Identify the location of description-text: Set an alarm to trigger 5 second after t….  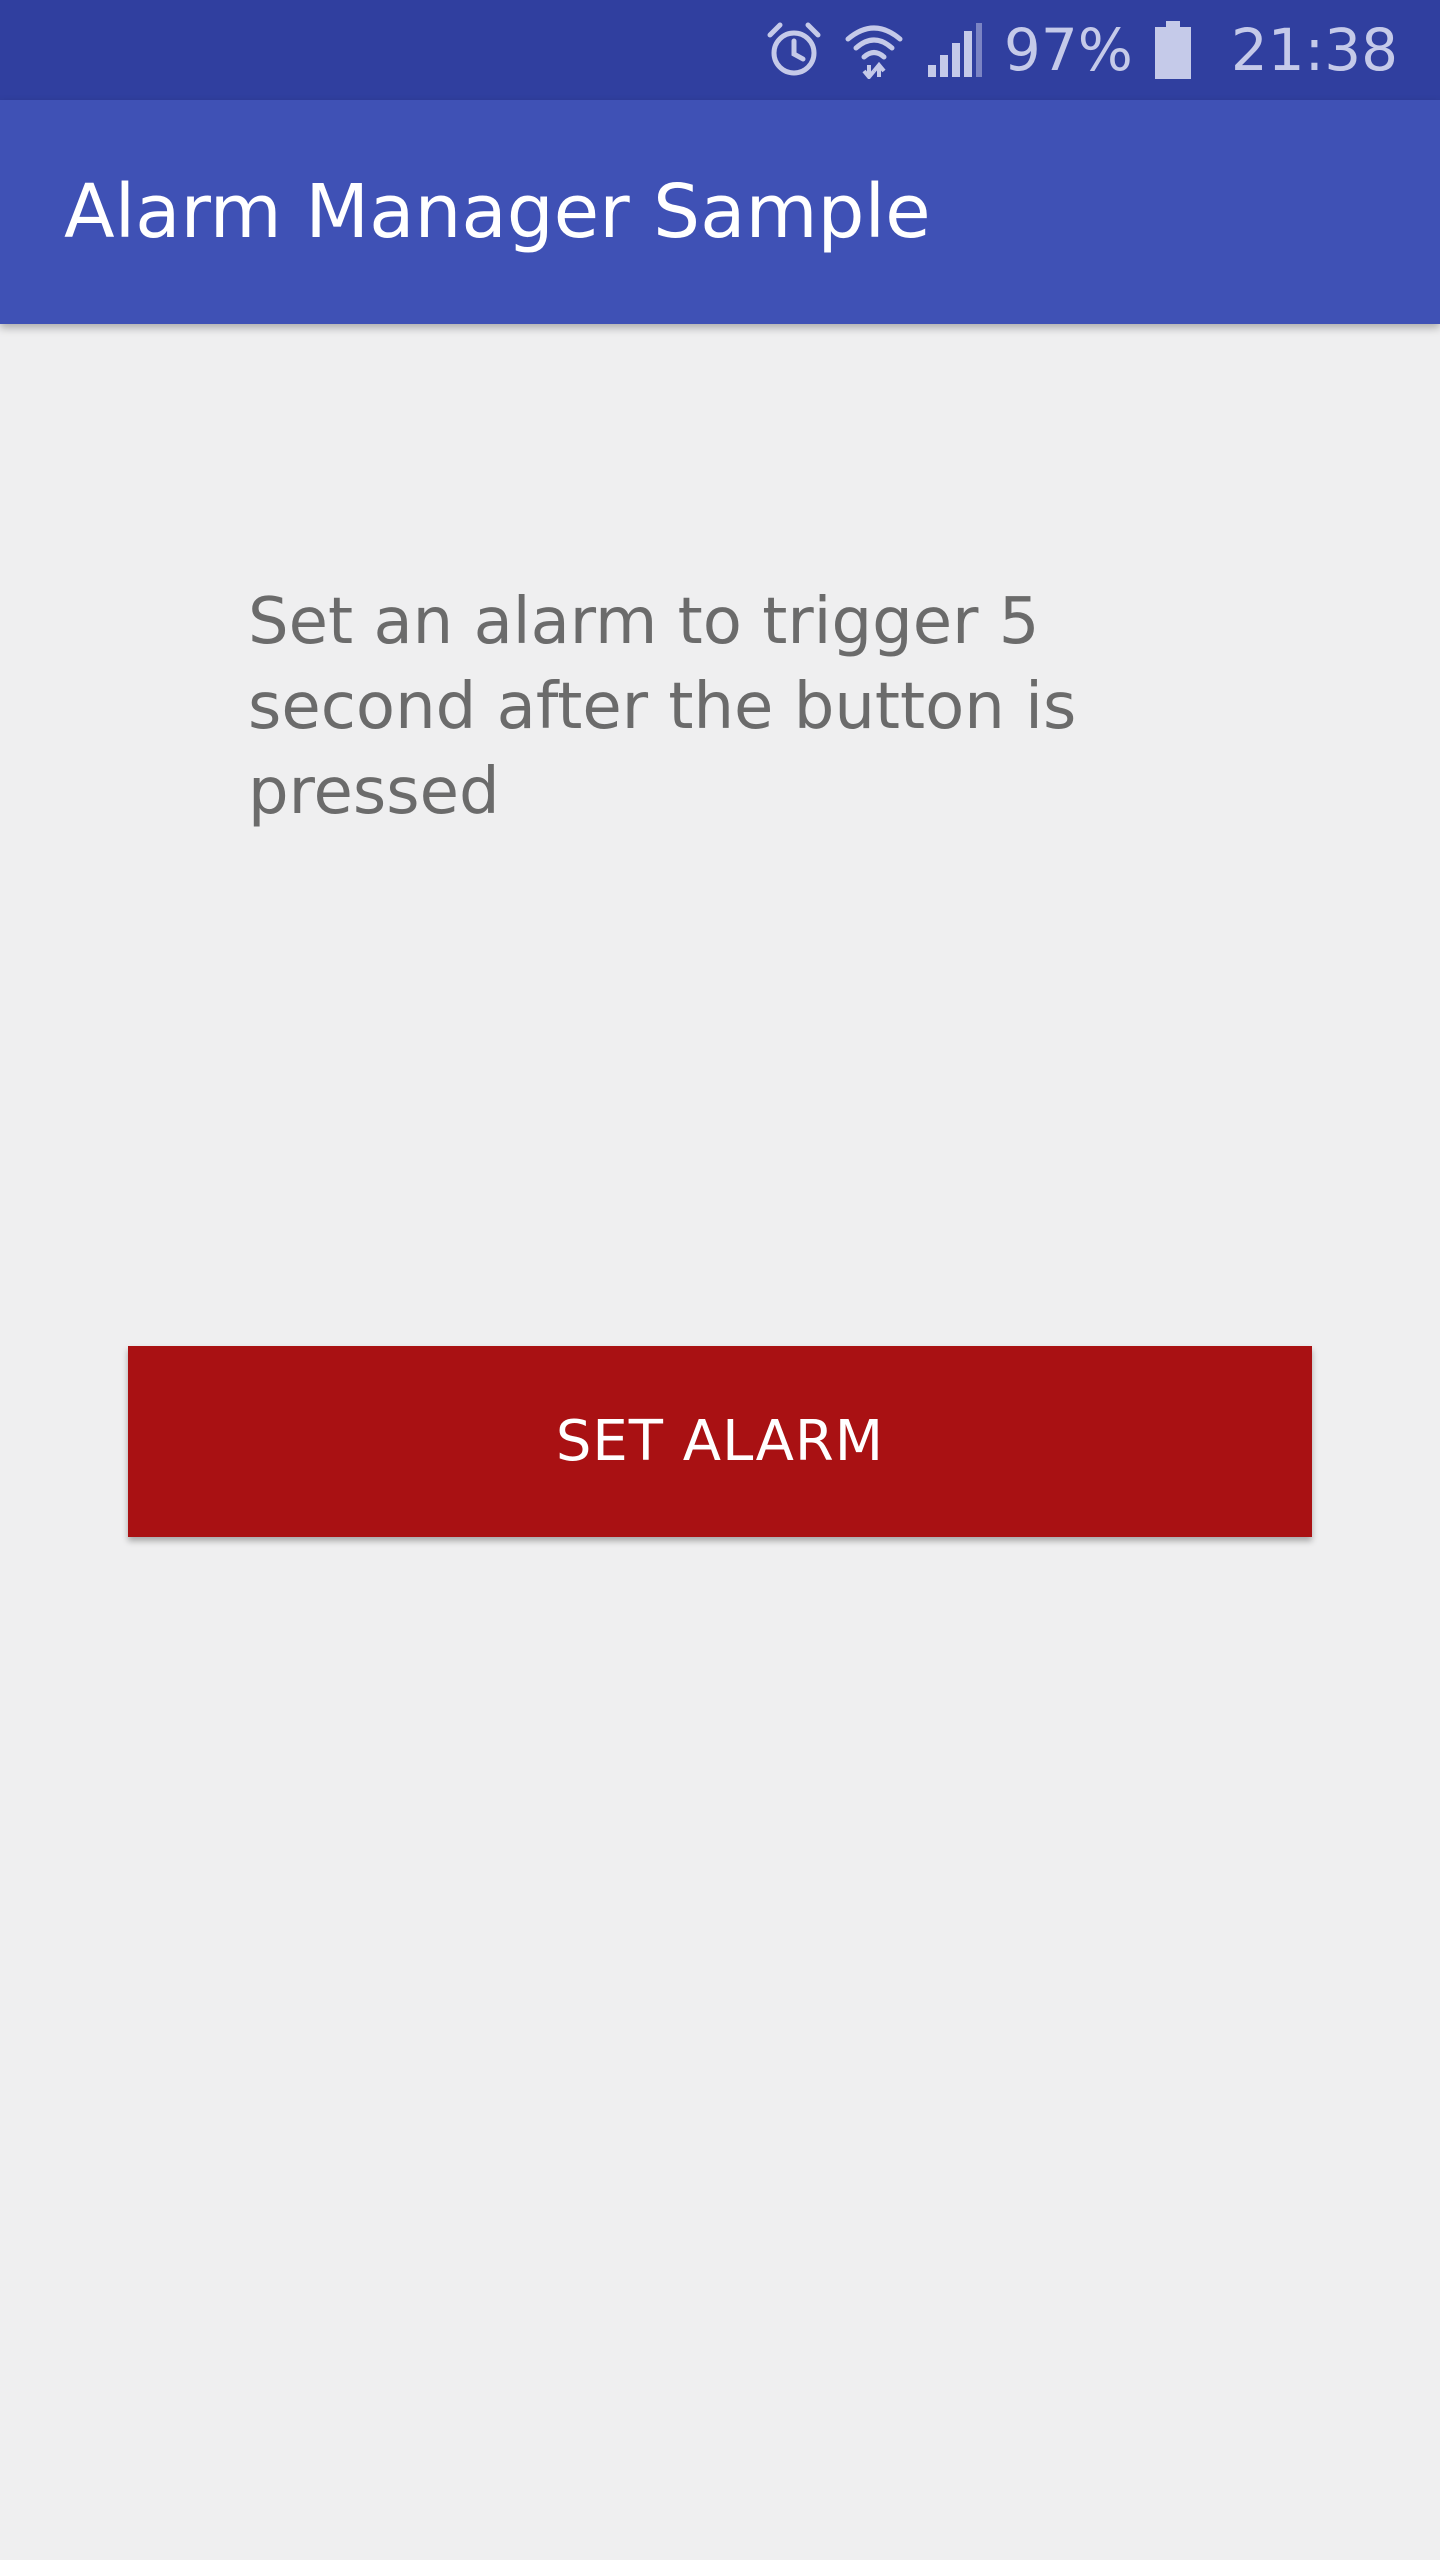
(662, 707).